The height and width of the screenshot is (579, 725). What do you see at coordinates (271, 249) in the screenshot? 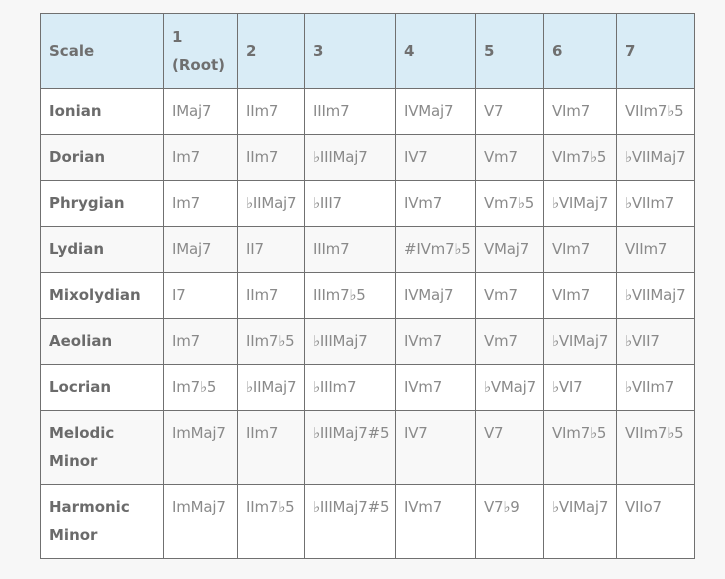
I see `chord-cell-degree-2: II7` at bounding box center [271, 249].